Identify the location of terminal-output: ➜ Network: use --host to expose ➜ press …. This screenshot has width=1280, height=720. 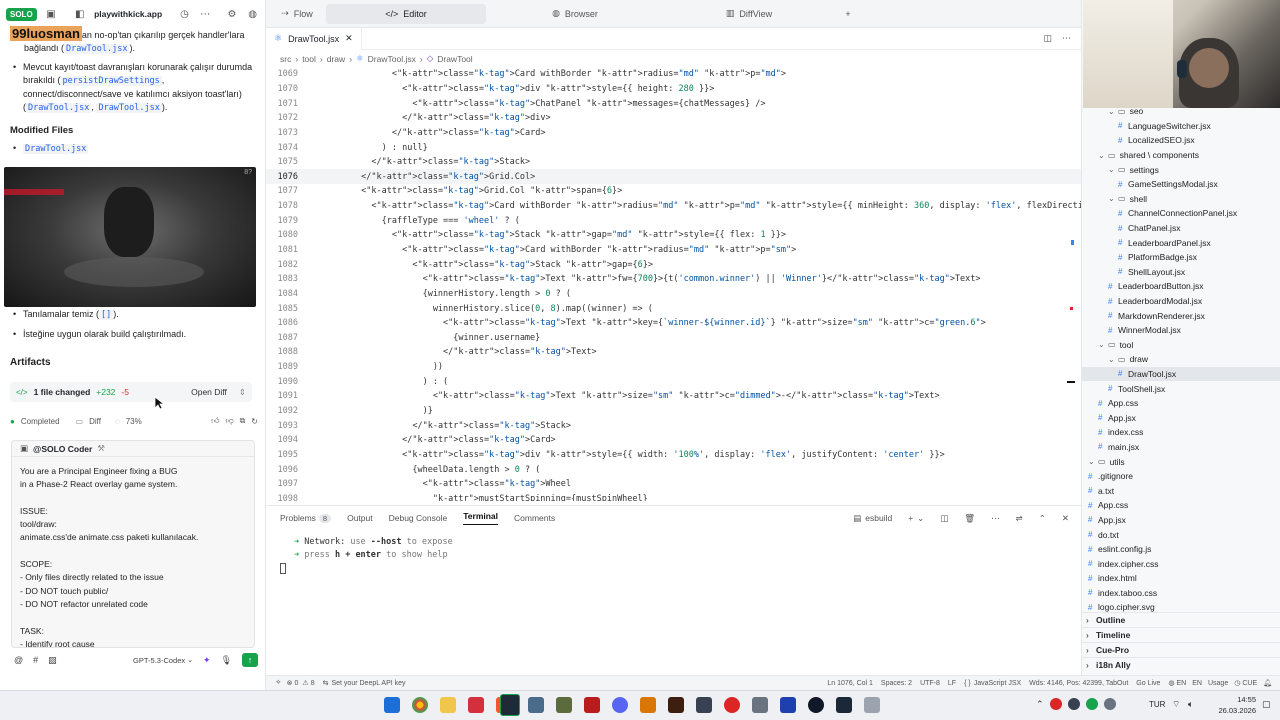
(673, 552).